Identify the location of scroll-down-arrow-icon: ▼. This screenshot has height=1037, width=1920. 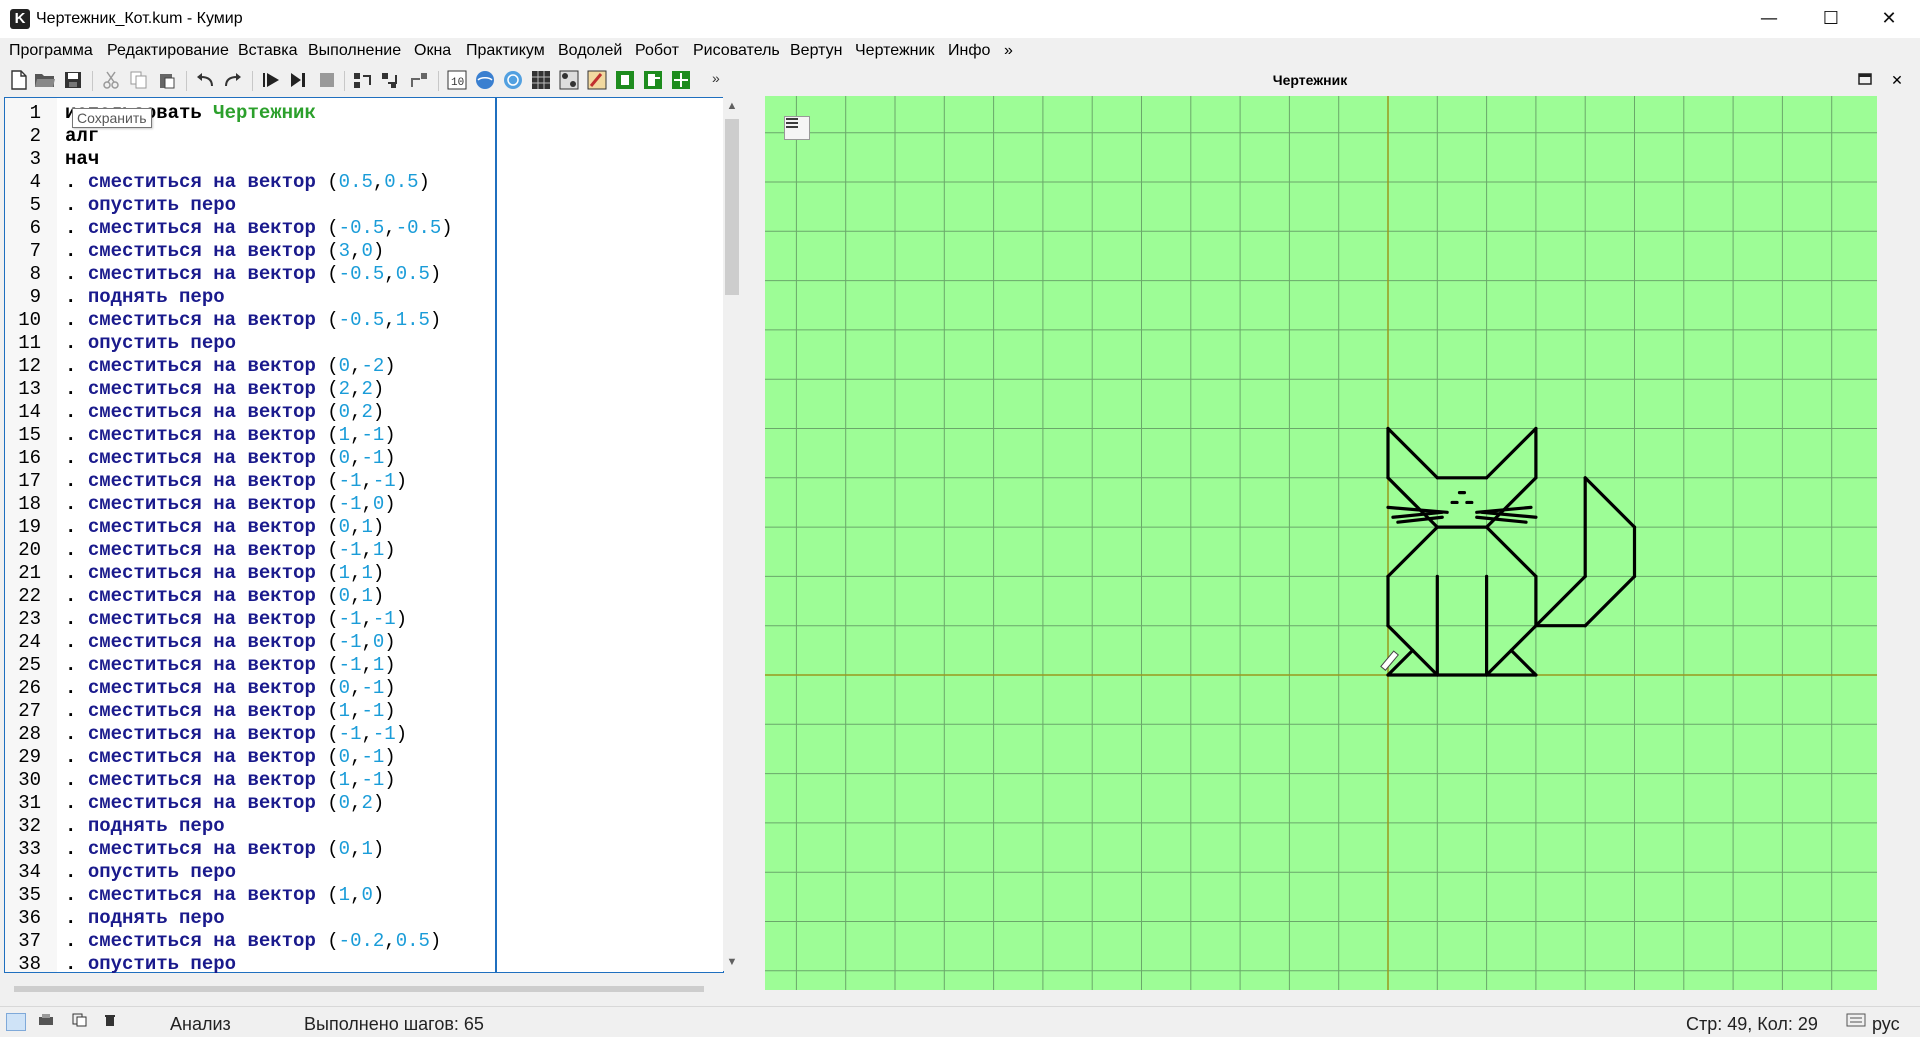
(732, 962).